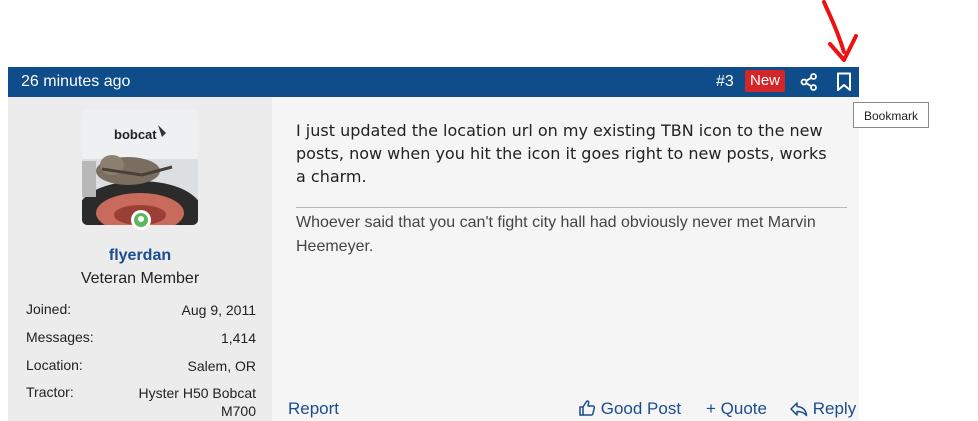  What do you see at coordinates (834, 408) in the screenshot?
I see `reply-label: Reply` at bounding box center [834, 408].